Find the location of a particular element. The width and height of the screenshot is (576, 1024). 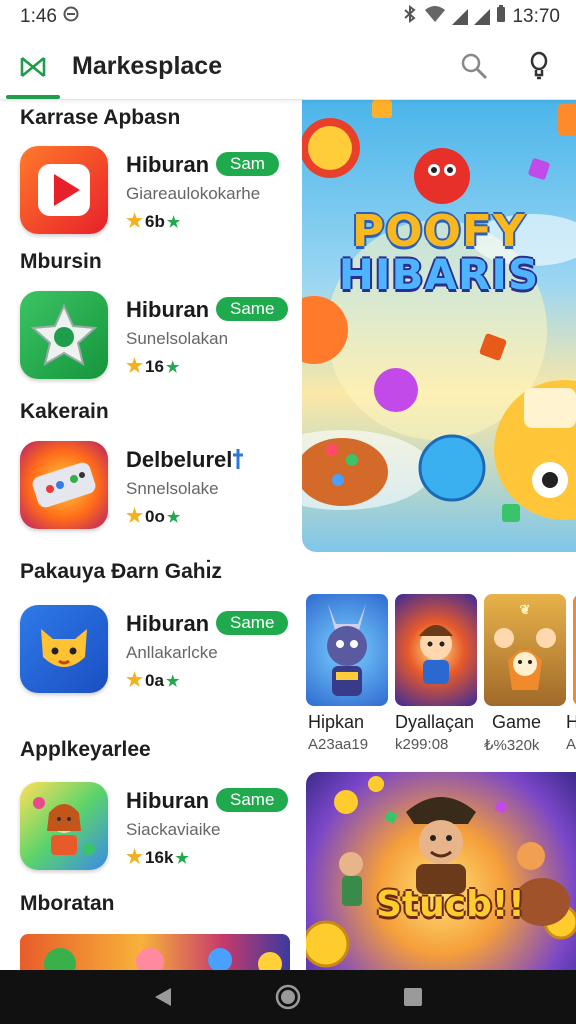

thumbnail-meta: A23aa19 is located at coordinates (338, 744).